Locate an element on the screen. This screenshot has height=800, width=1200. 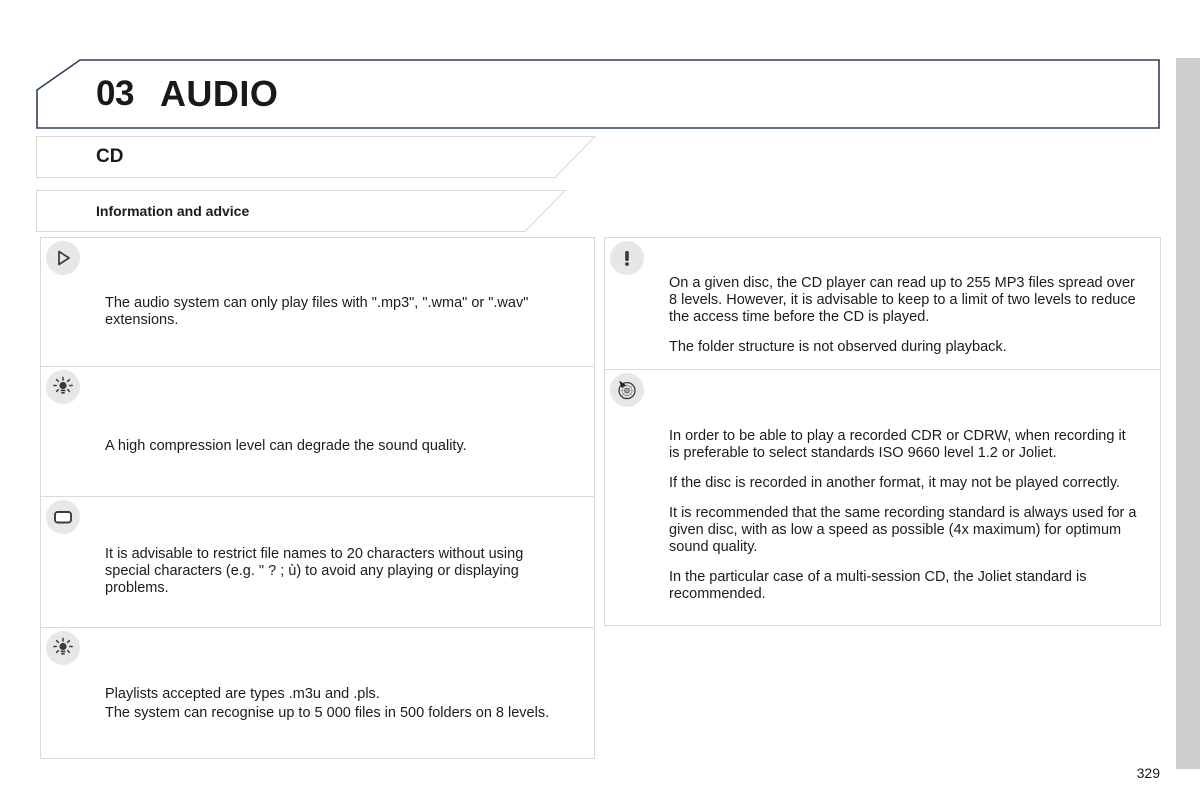
page-title: 03 AUDIO is located at coordinates (187, 94).